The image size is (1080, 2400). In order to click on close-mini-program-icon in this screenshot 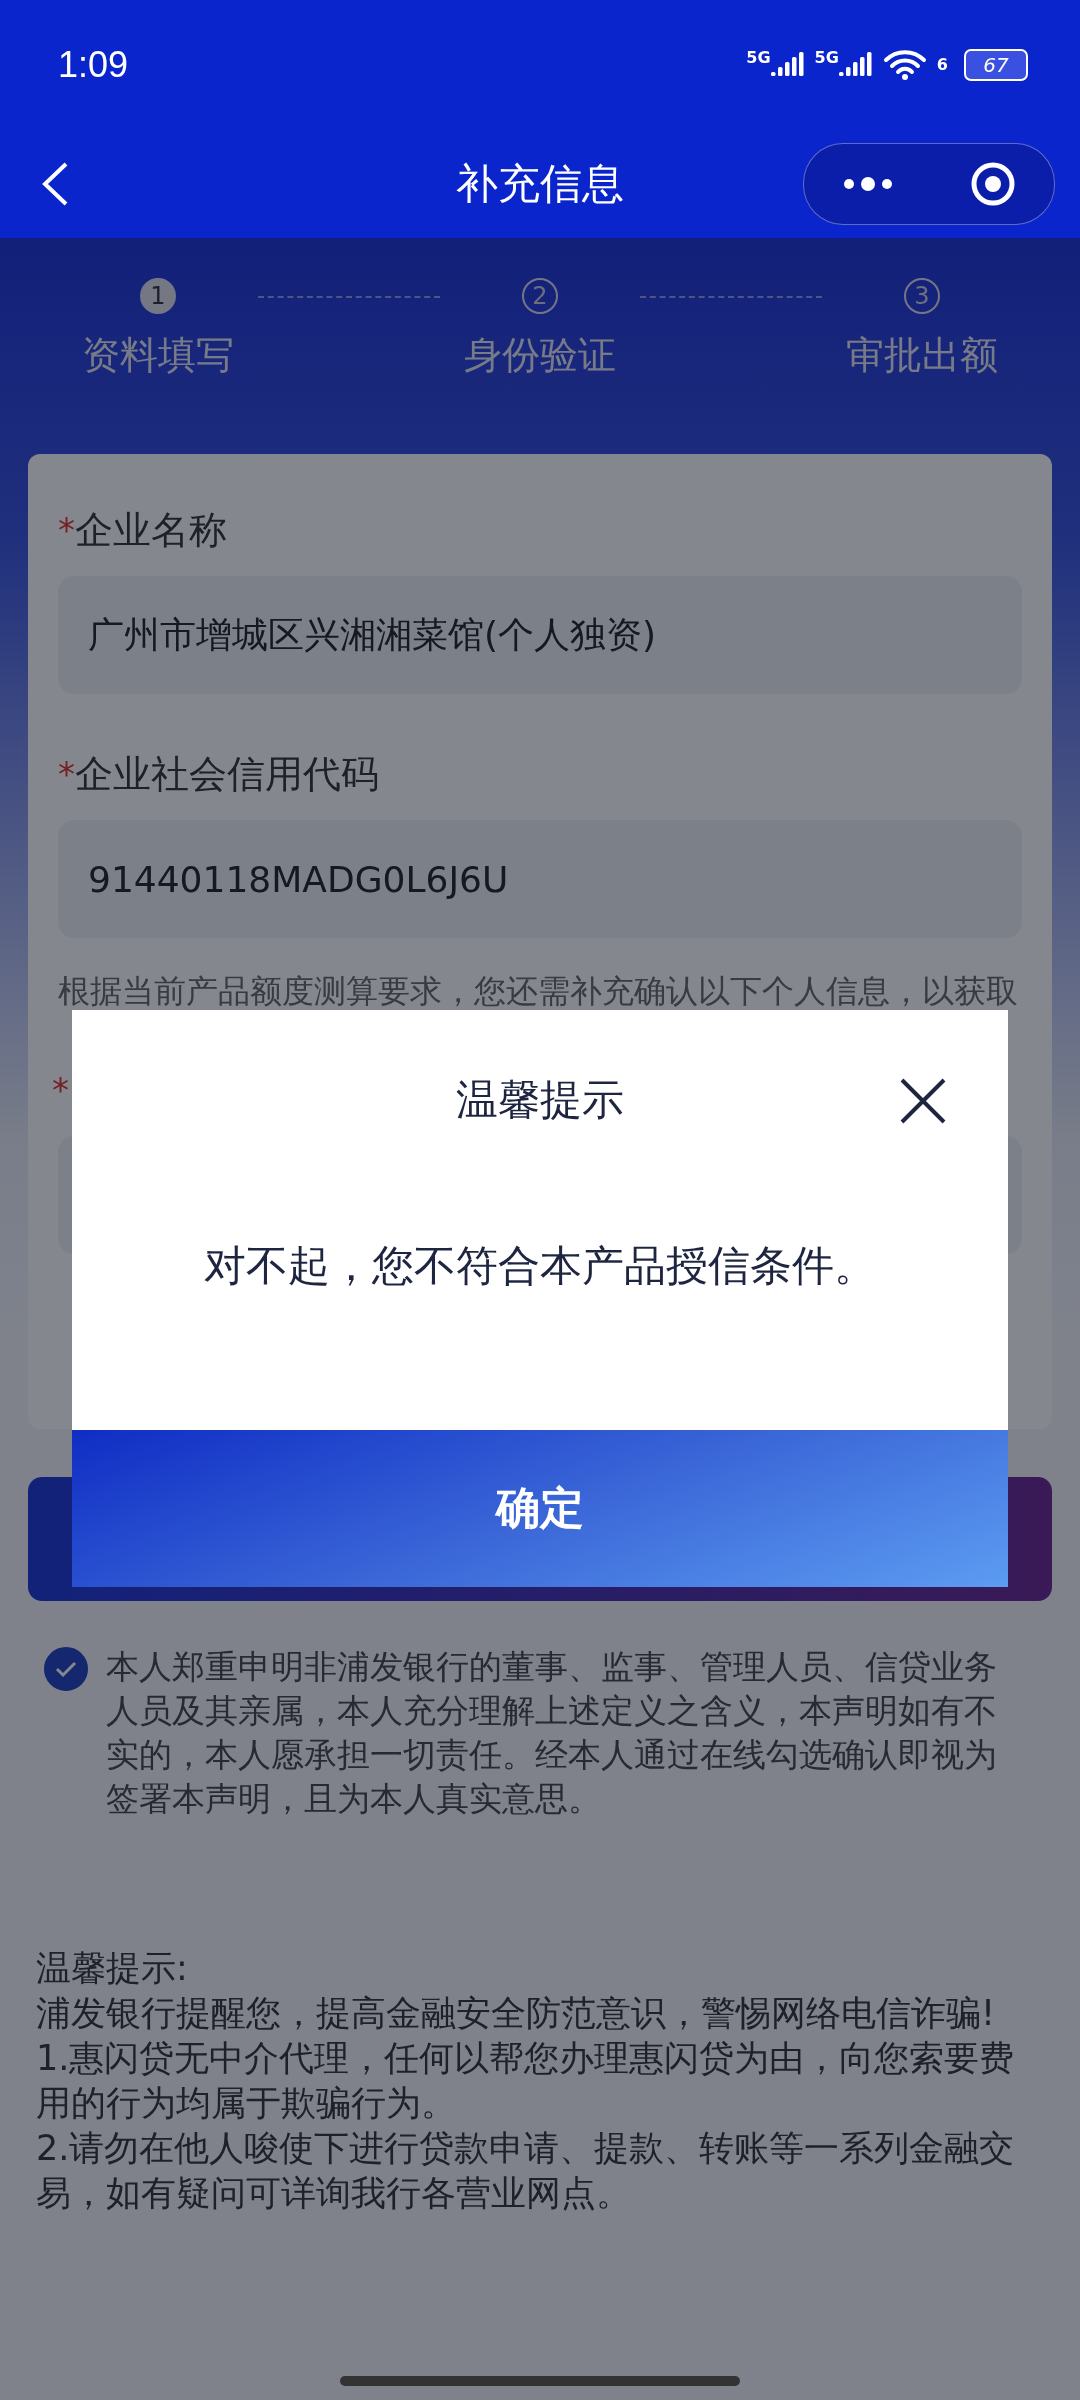, I will do `click(992, 184)`.